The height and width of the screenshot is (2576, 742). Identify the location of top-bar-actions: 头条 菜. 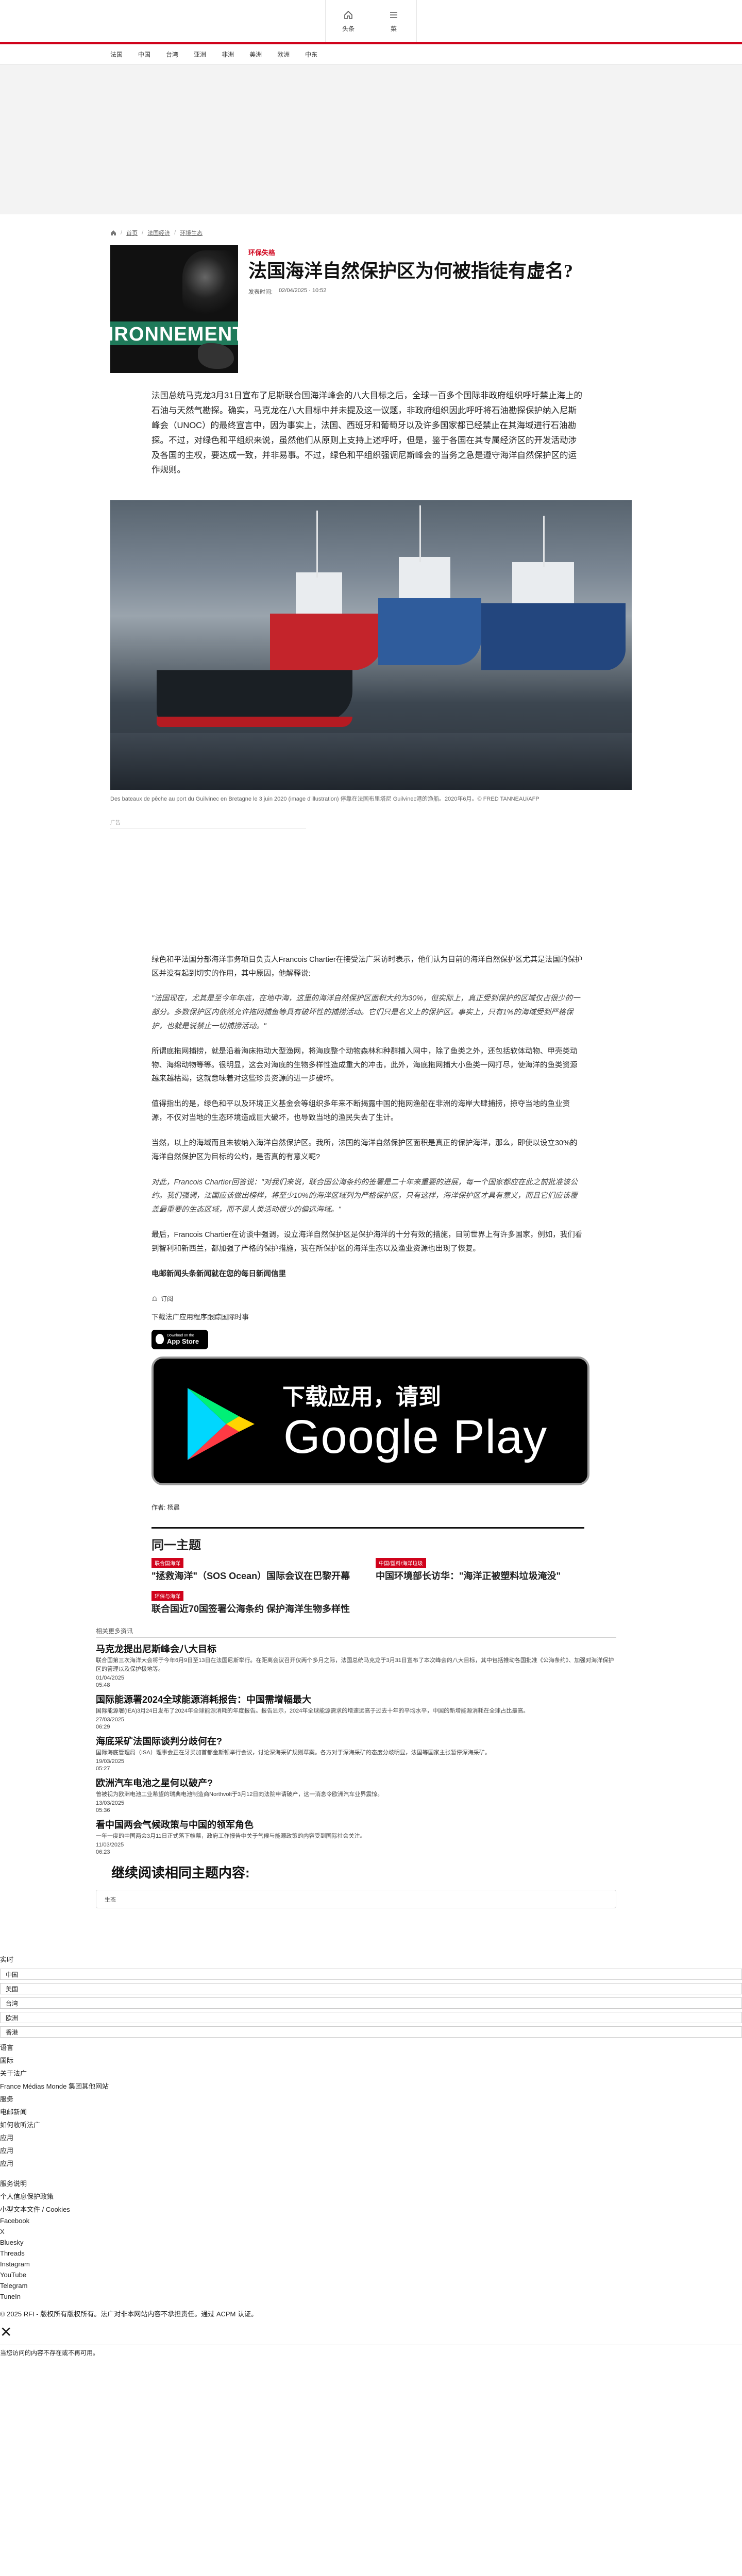
(371, 21).